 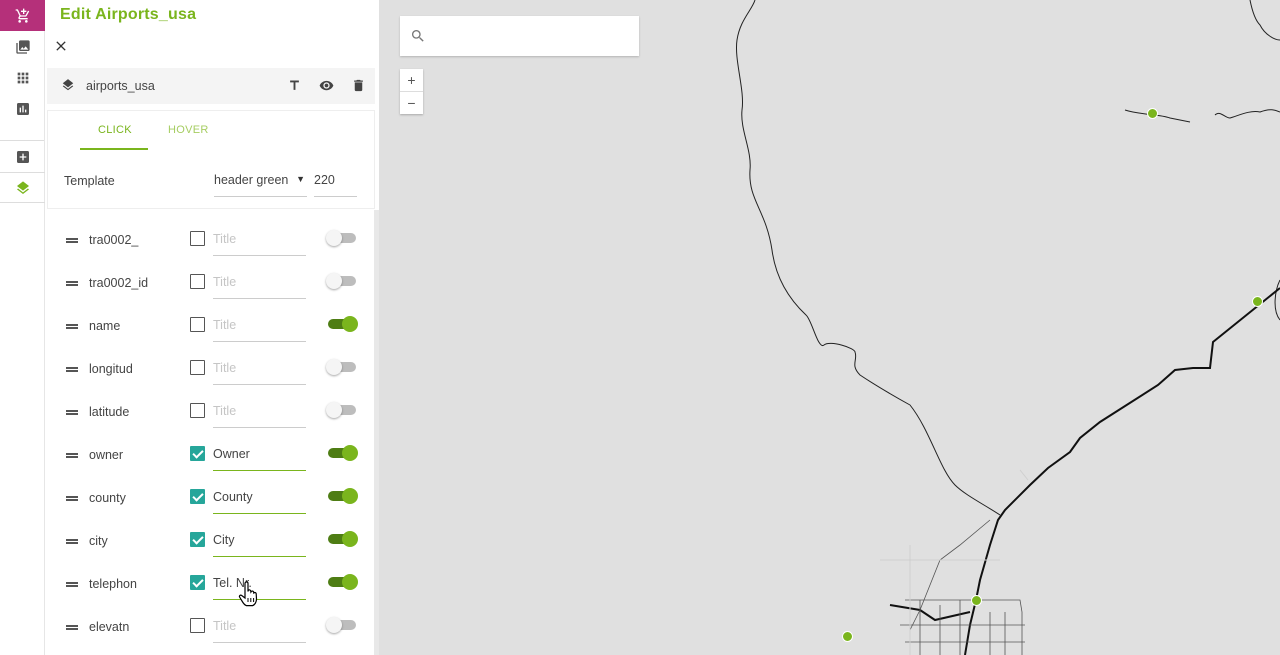 What do you see at coordinates (210, 584) in the screenshot?
I see `field-row: telephon Tel. Nr.` at bounding box center [210, 584].